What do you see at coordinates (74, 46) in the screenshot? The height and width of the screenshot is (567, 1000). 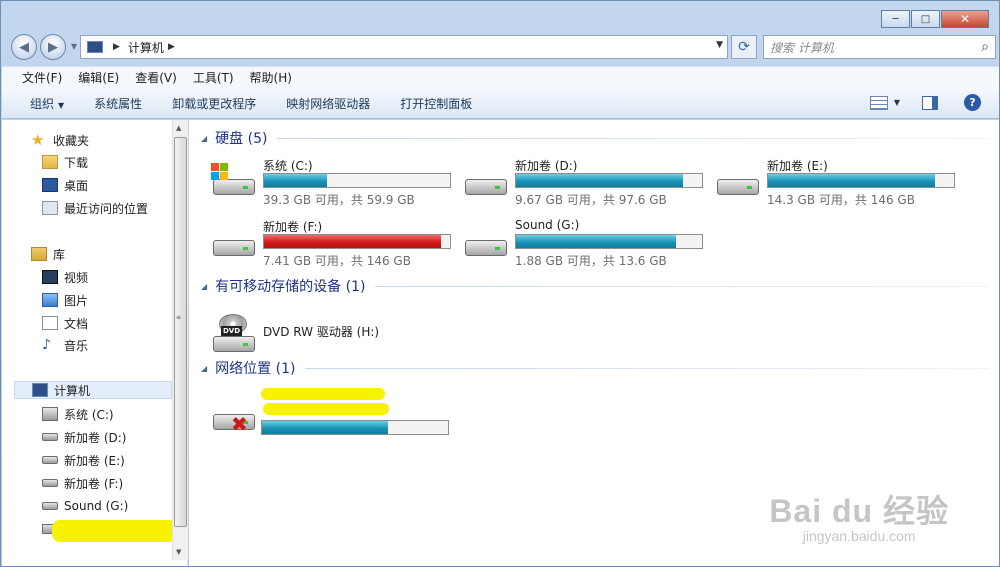 I see `recent-pages-dropdown-icon: ▼` at bounding box center [74, 46].